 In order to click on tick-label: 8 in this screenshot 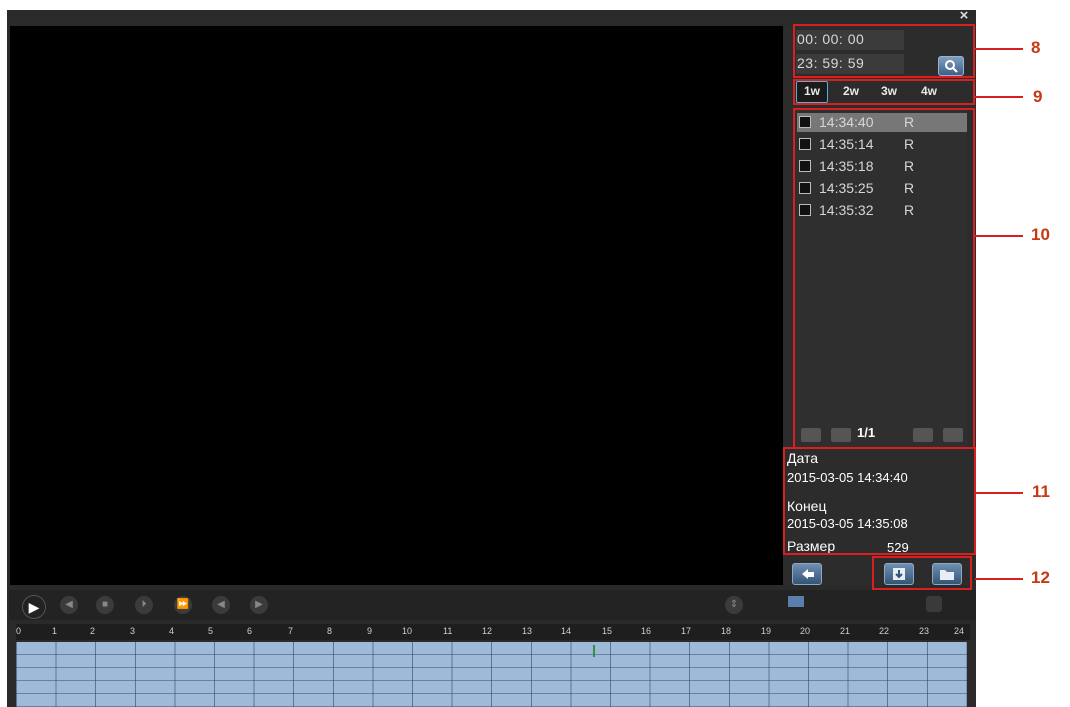, I will do `click(330, 631)`.